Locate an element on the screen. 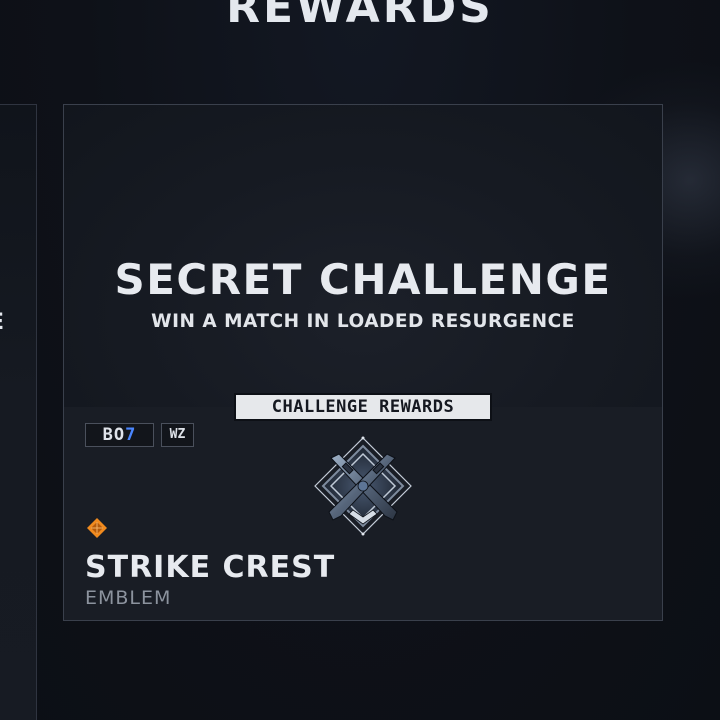 Image resolution: width=720 pixels, height=720 pixels. reward-name: STRIKE CREST is located at coordinates (210, 567).